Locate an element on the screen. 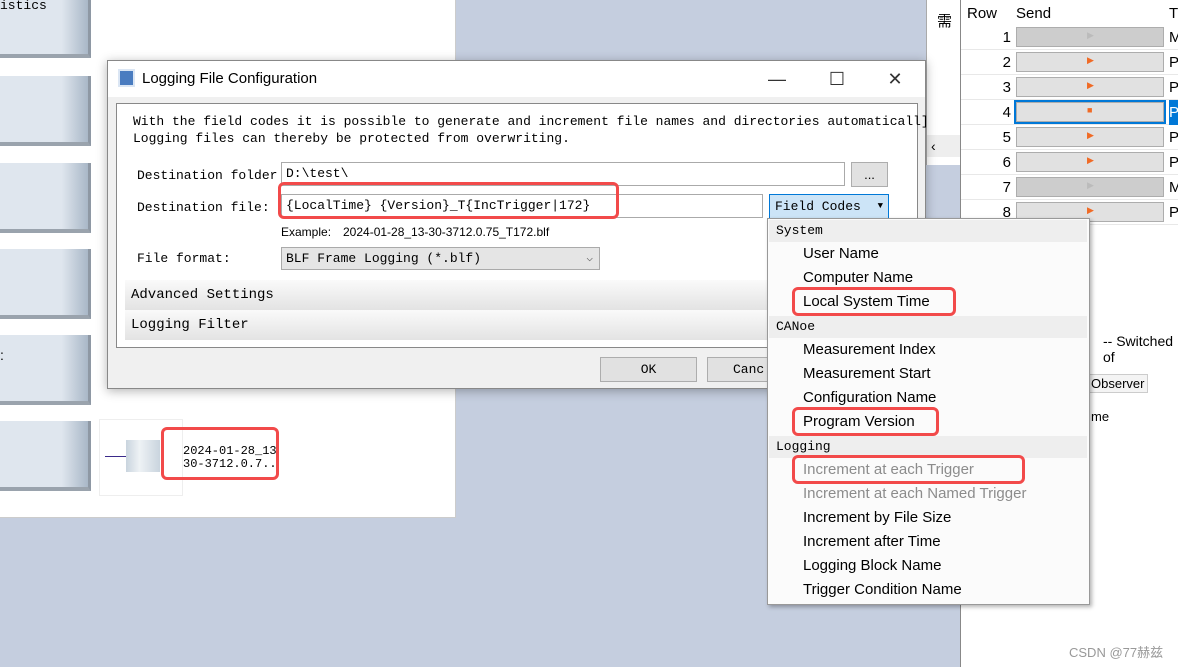  menu-item: Increment by File Size is located at coordinates (877, 518).